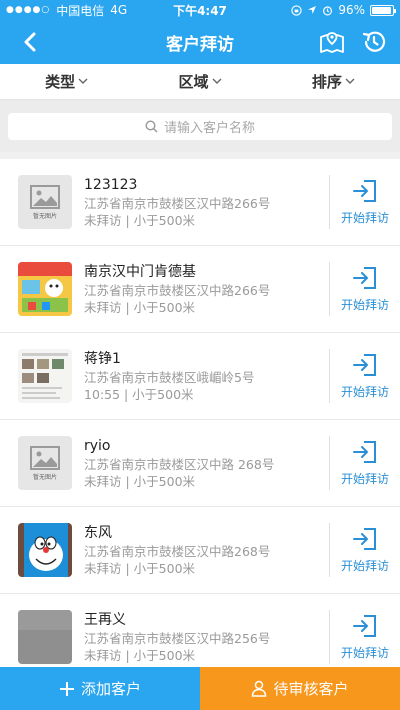  Describe the element at coordinates (111, 184) in the screenshot. I see `customer-name: 123123` at that location.